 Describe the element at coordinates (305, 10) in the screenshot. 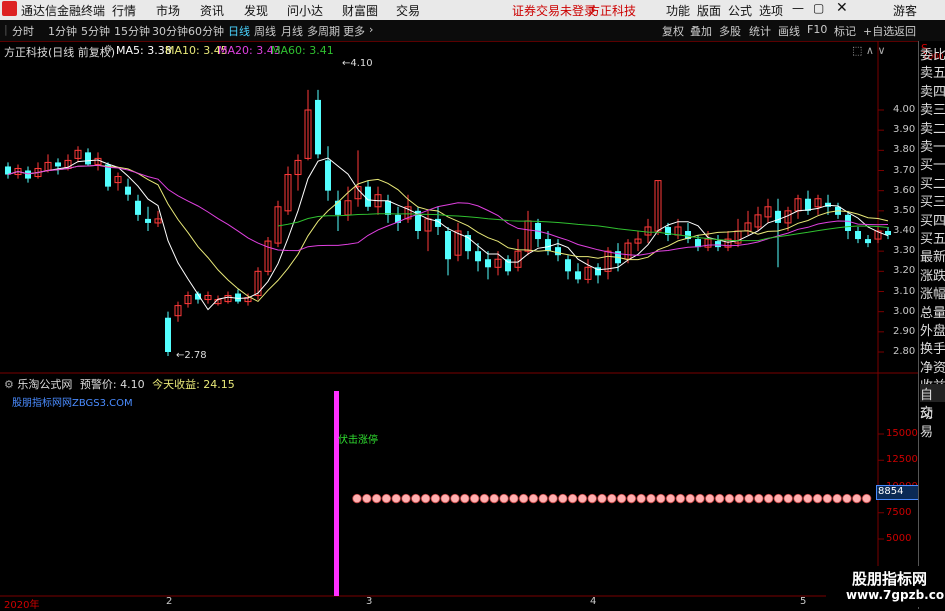

I see `menu-item-ask: 问小达` at that location.